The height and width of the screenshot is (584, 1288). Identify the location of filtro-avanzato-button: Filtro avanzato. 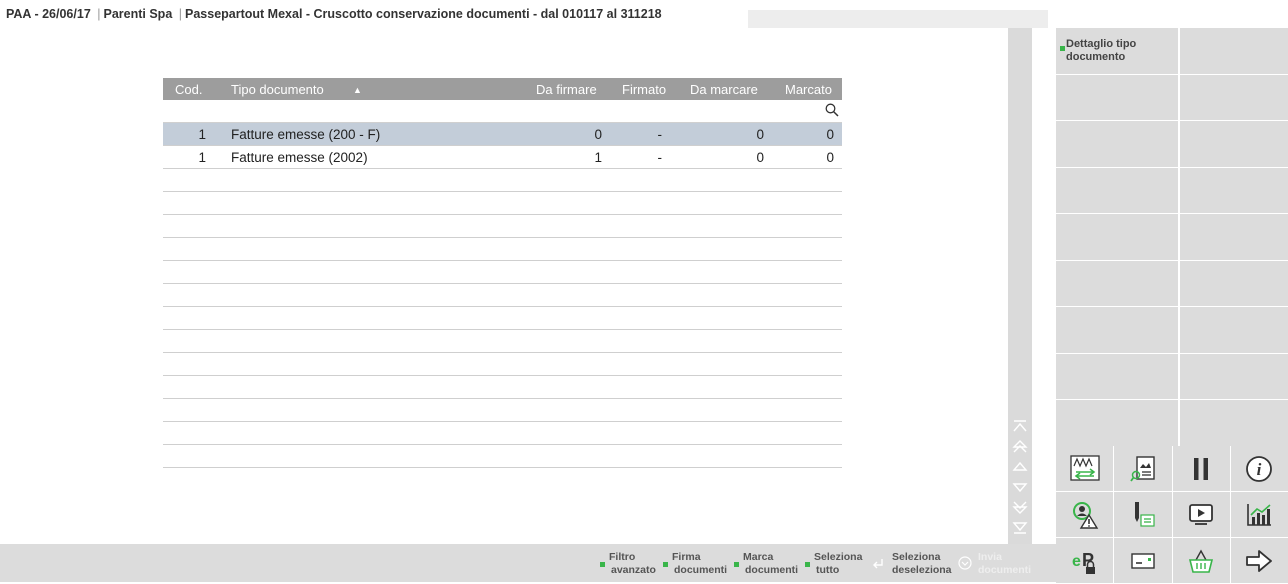
(630, 563).